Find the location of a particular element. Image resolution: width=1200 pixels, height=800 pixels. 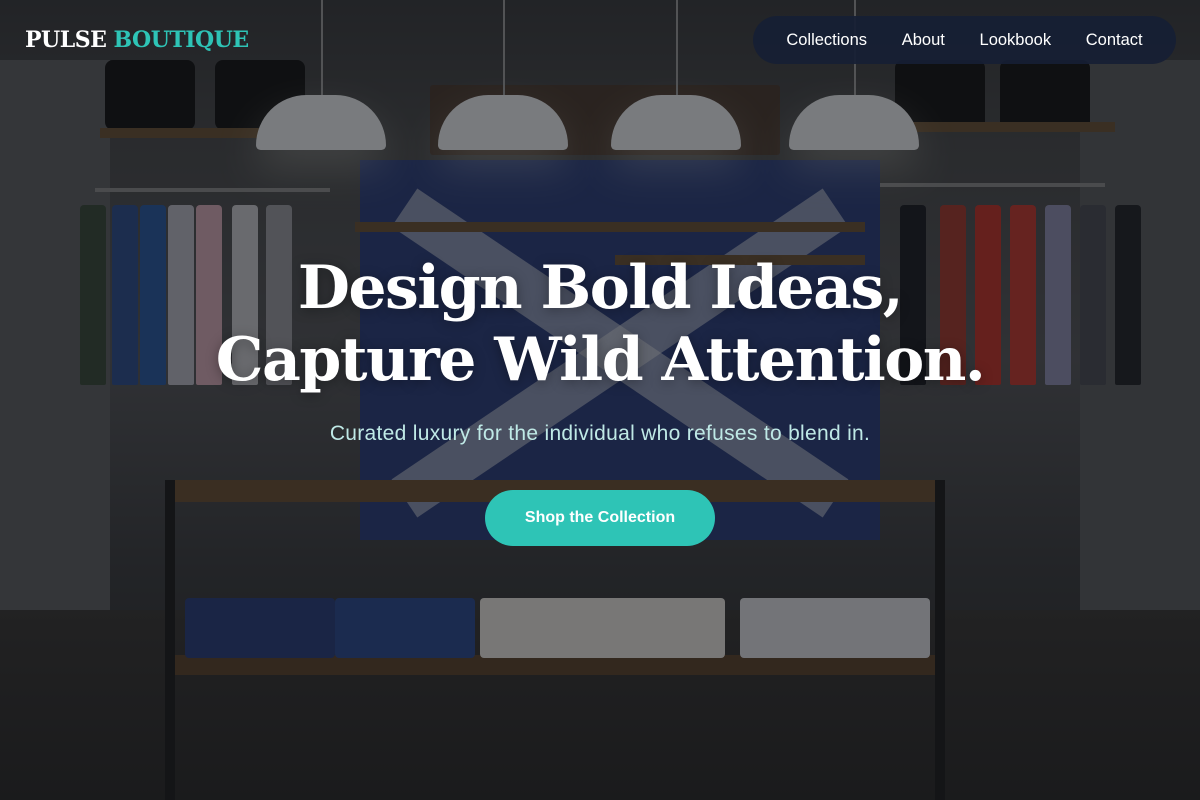

hero-title-line-2: Capture Wild Attention. is located at coordinates (600, 360).